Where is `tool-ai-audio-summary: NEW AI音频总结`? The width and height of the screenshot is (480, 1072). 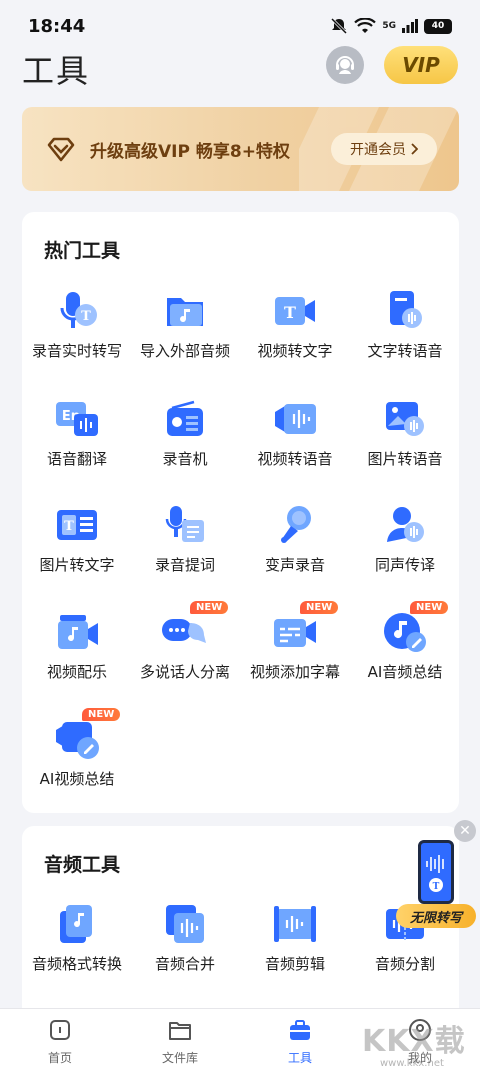
tool-ai-audio-summary: NEW AI音频总结 is located at coordinates (405, 641).